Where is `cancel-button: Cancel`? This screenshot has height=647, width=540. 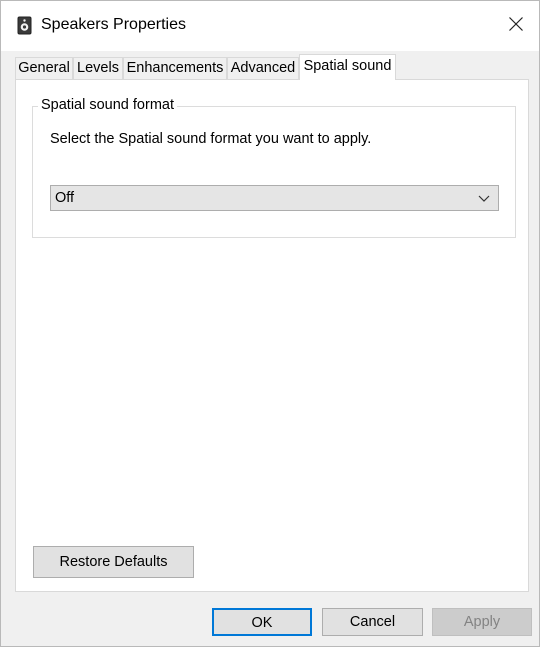 cancel-button: Cancel is located at coordinates (372, 622).